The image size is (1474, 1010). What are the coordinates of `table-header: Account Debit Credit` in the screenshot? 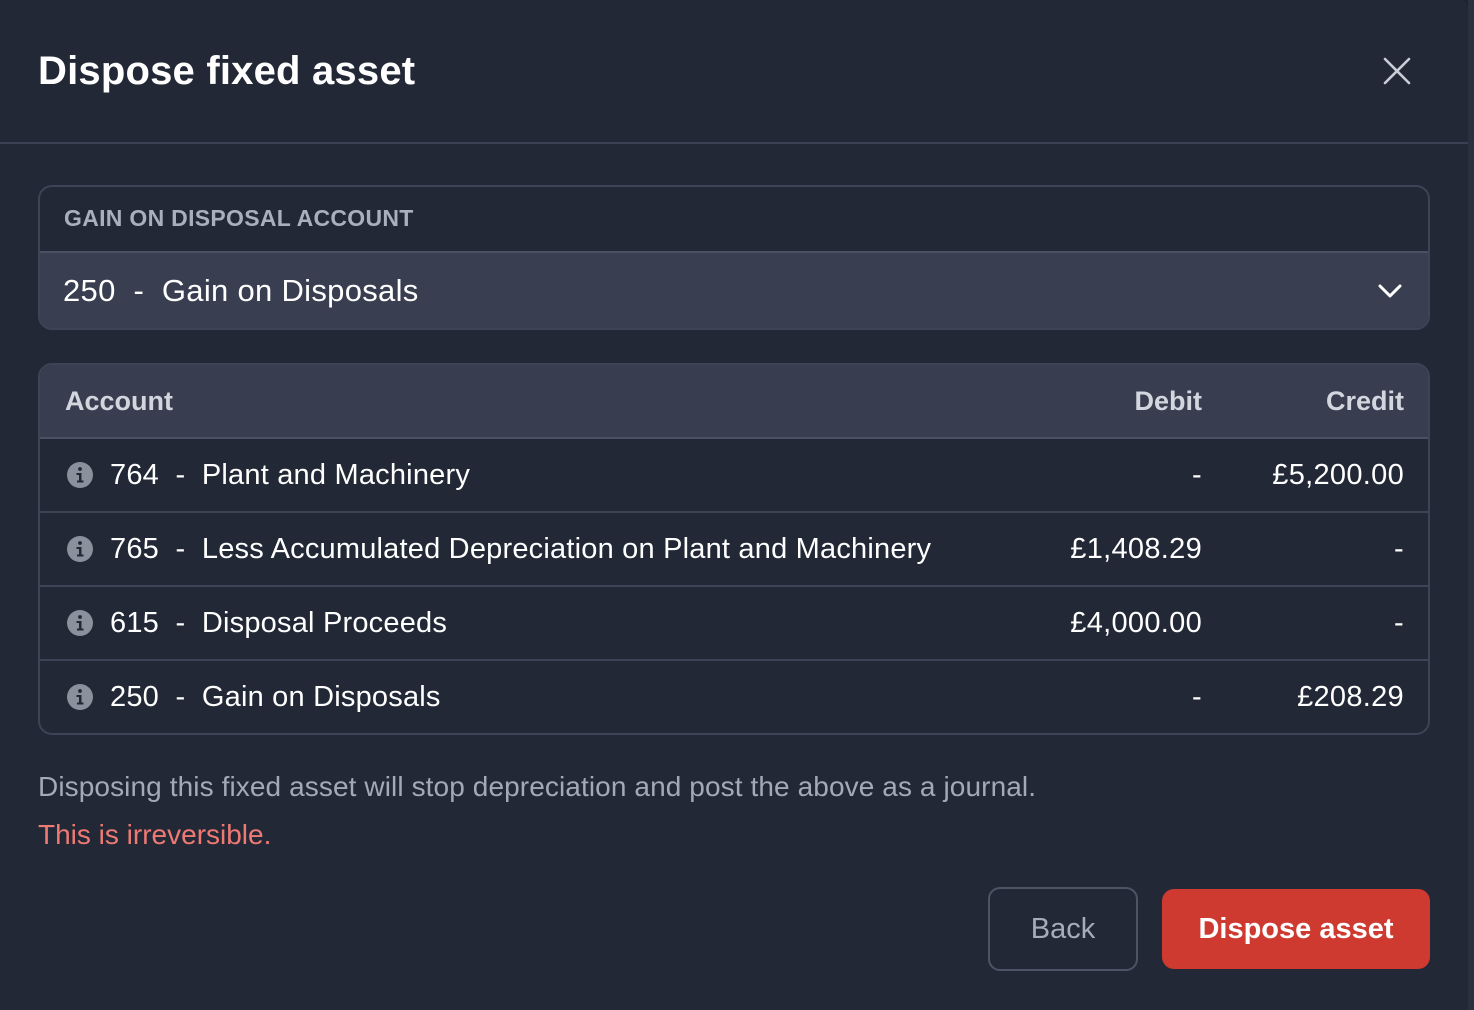 It's located at (734, 402).